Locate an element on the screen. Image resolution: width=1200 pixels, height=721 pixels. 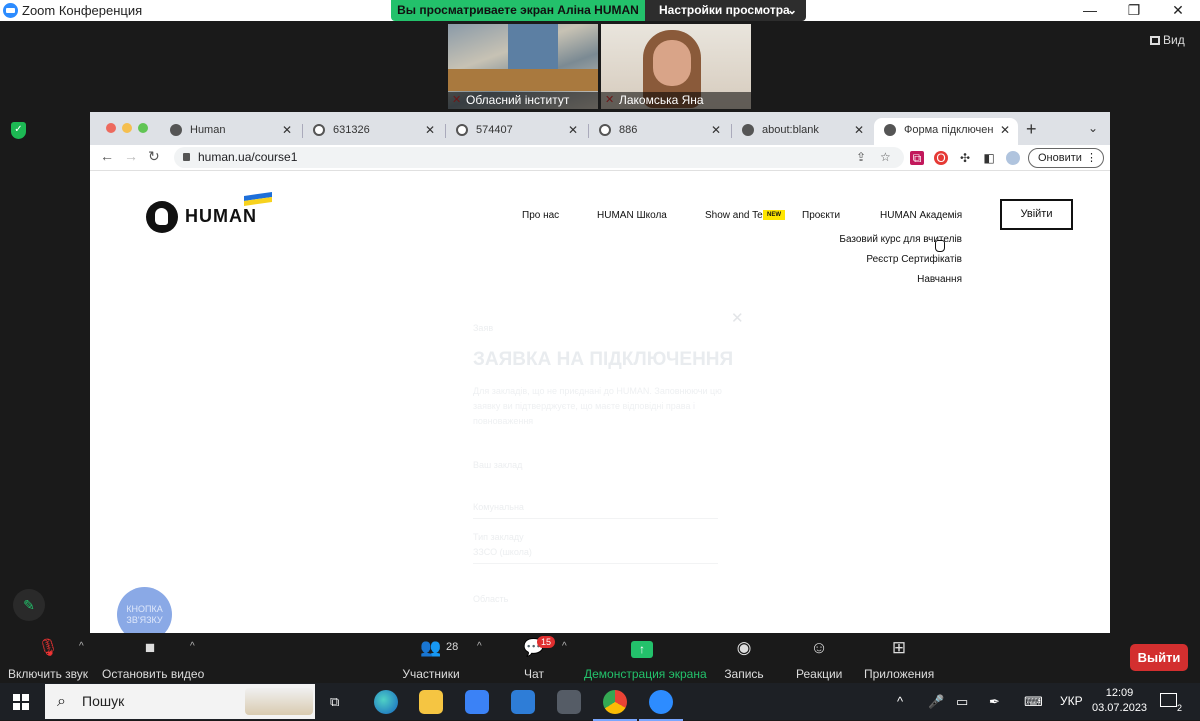
opera-extension-icon: O is located at coordinates (941, 158).